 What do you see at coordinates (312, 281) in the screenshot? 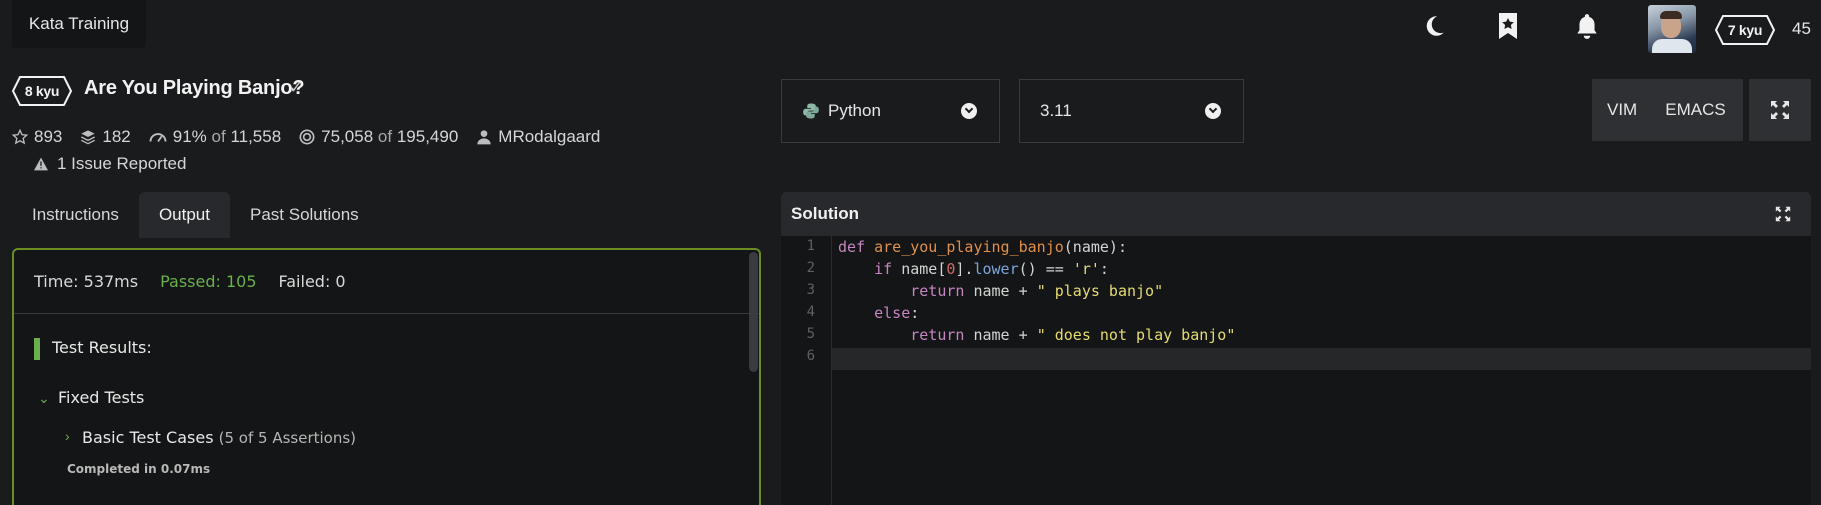
I see `failed-count: Failed: 0` at bounding box center [312, 281].